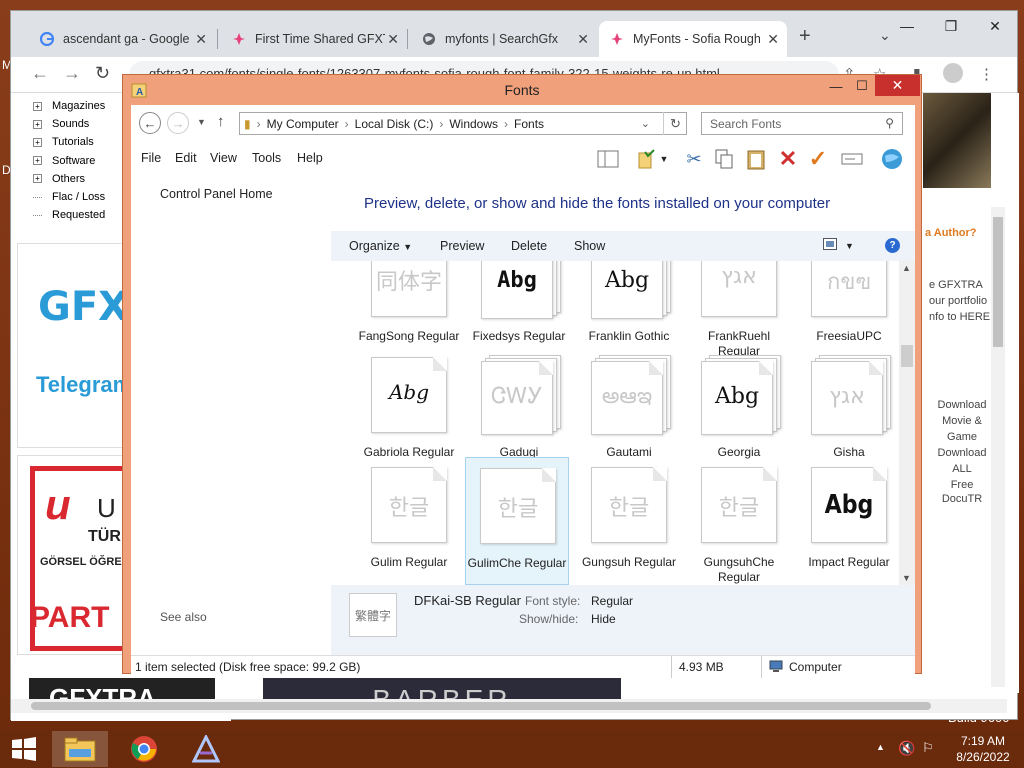  Describe the element at coordinates (631, 395) in the screenshot. I see `font-thumbnail: అఆఇ` at that location.